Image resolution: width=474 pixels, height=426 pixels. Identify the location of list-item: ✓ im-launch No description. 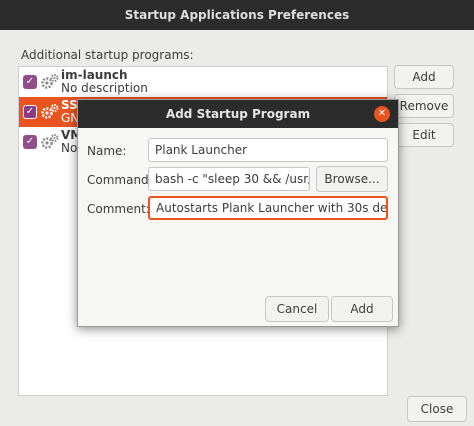
(203, 82).